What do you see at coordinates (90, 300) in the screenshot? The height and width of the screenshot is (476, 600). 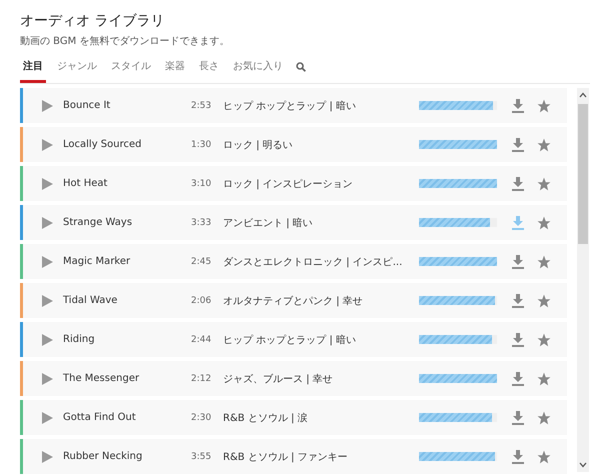 I see `track-title: Tidal Wave` at bounding box center [90, 300].